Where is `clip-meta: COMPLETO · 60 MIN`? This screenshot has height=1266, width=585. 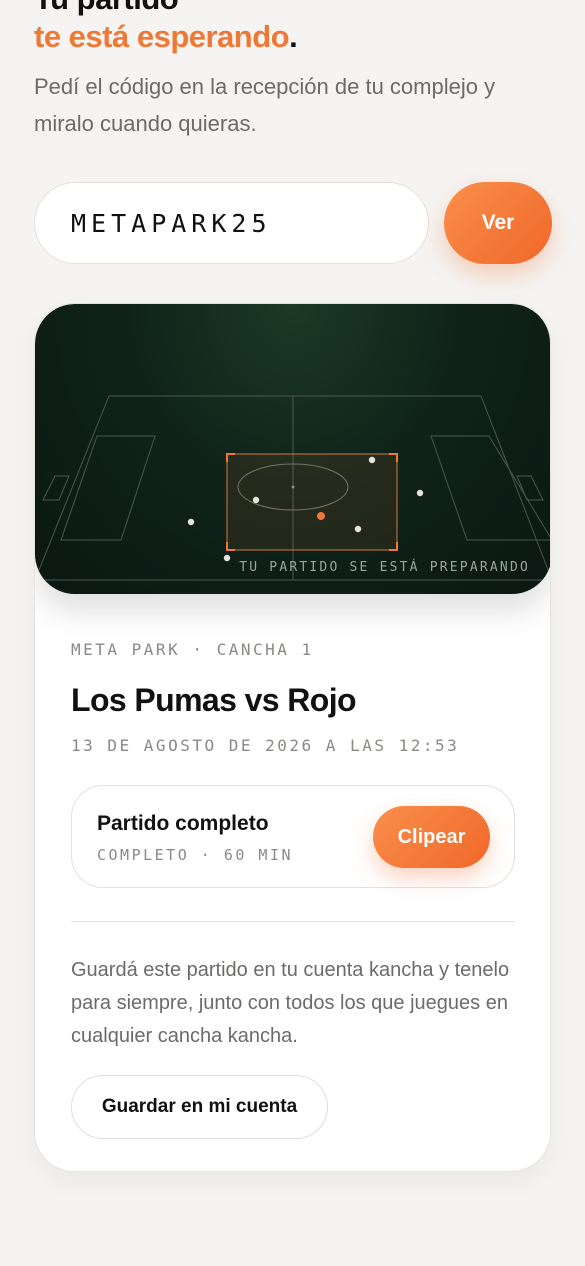
clip-meta: COMPLETO · 60 MIN is located at coordinates (195, 855).